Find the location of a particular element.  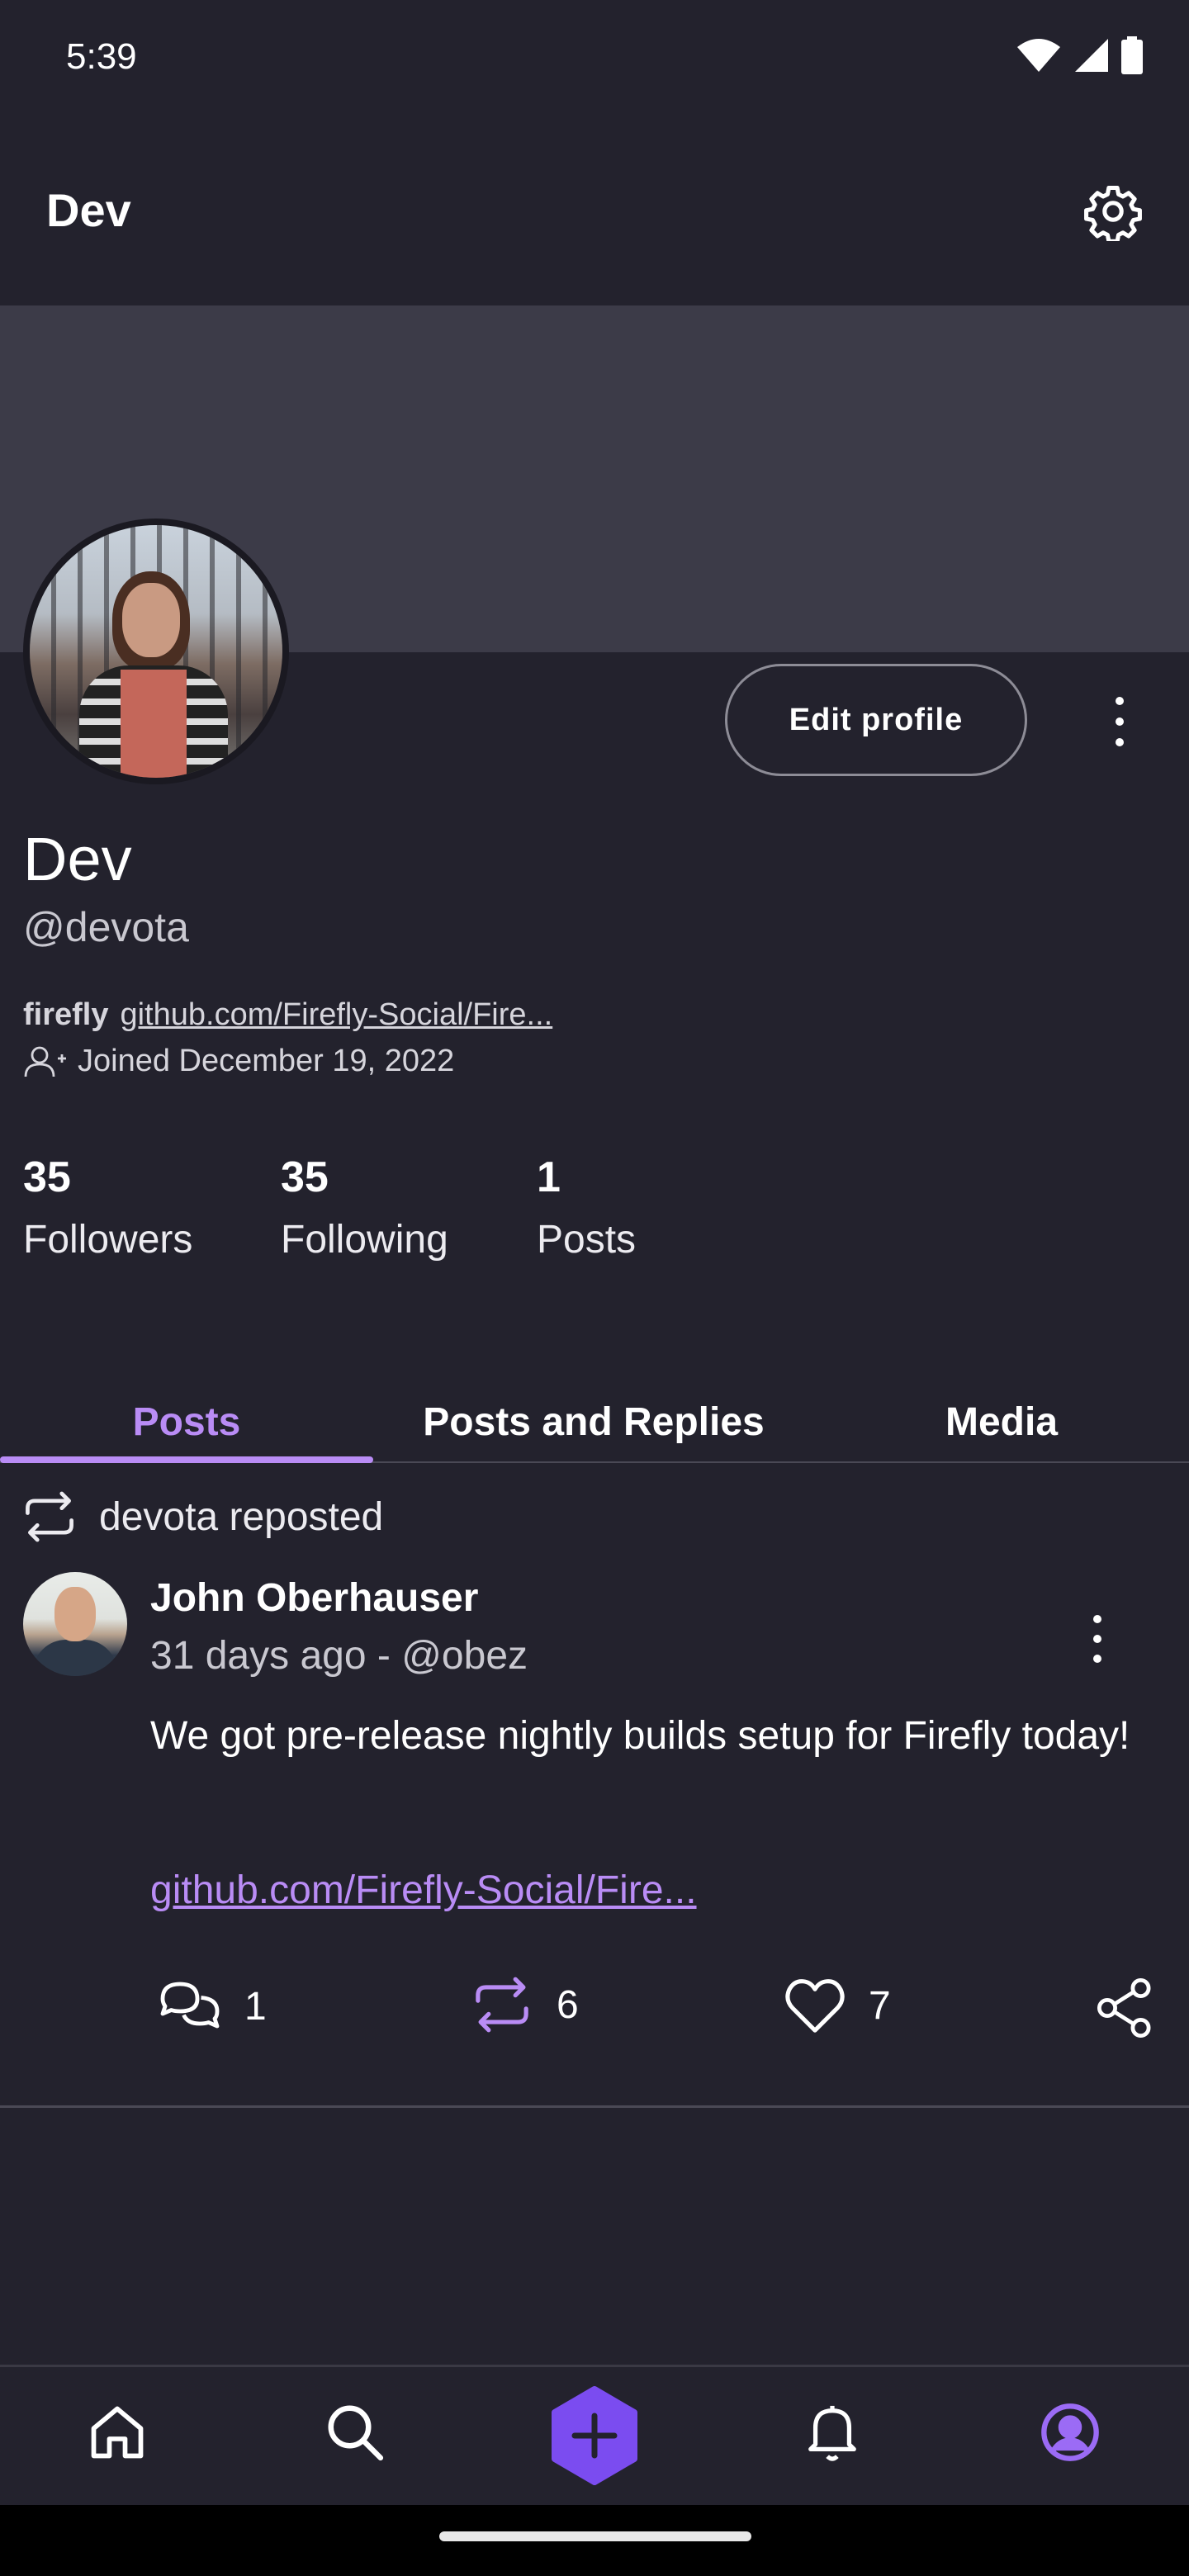

wifi-icon is located at coordinates (1038, 55).